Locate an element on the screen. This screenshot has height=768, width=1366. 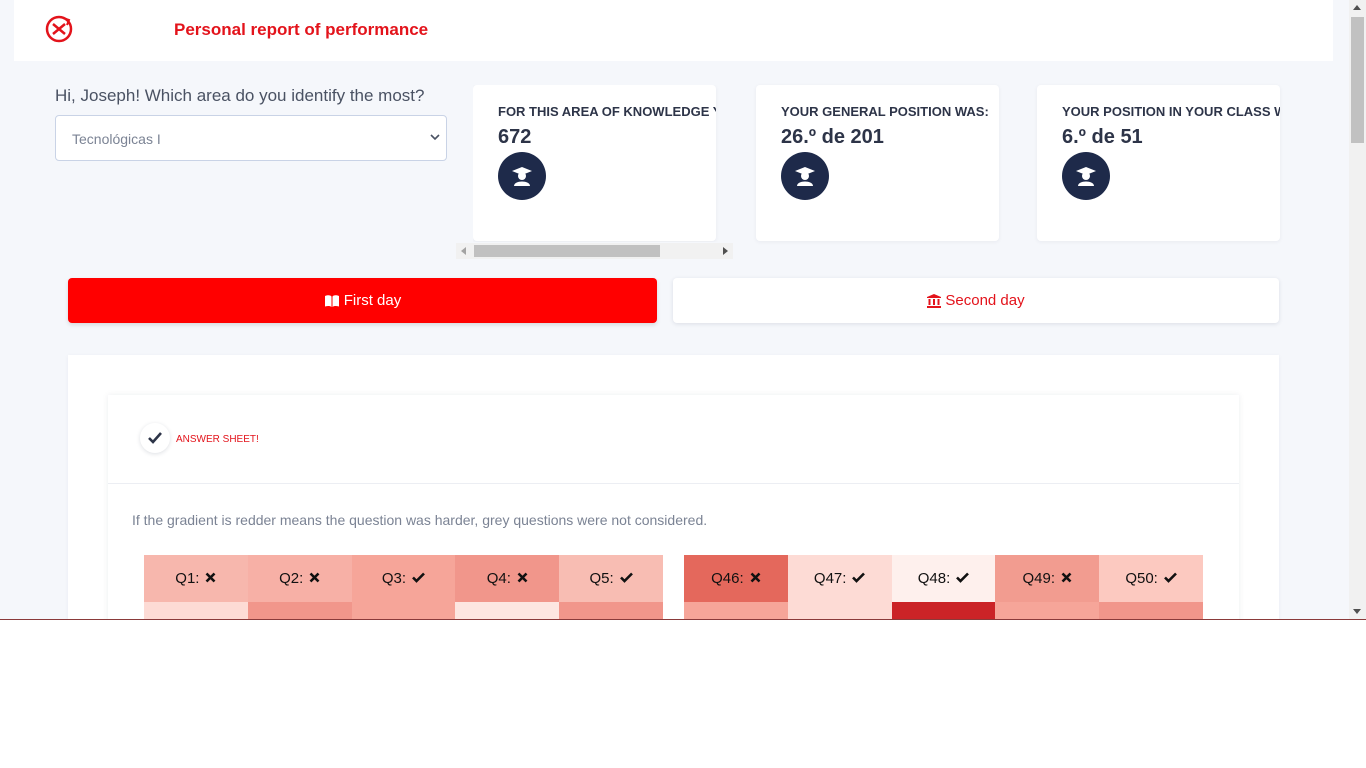
question-cell: Q47: is located at coordinates (839, 587).